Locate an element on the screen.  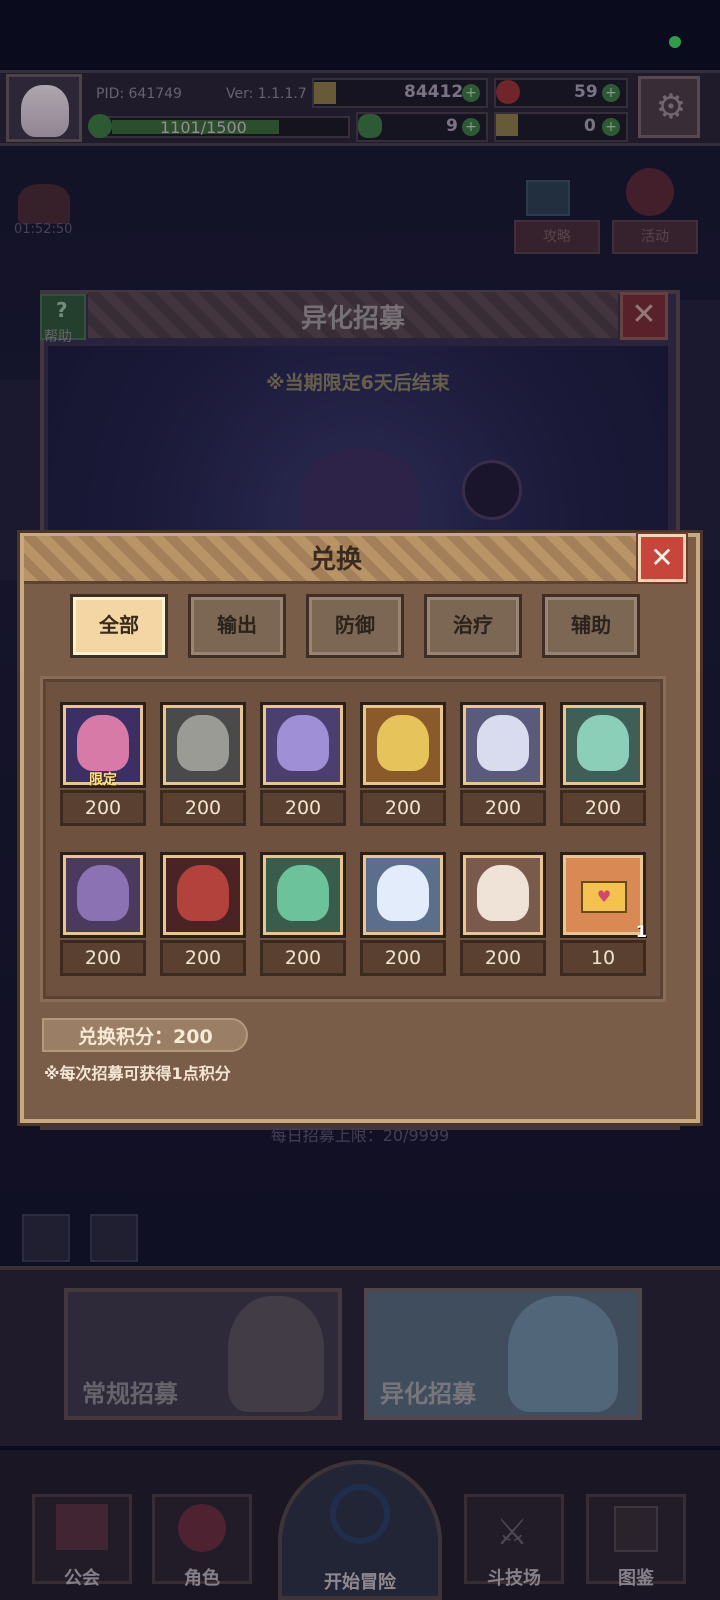
tab-defense: 防御 is located at coordinates (355, 626).